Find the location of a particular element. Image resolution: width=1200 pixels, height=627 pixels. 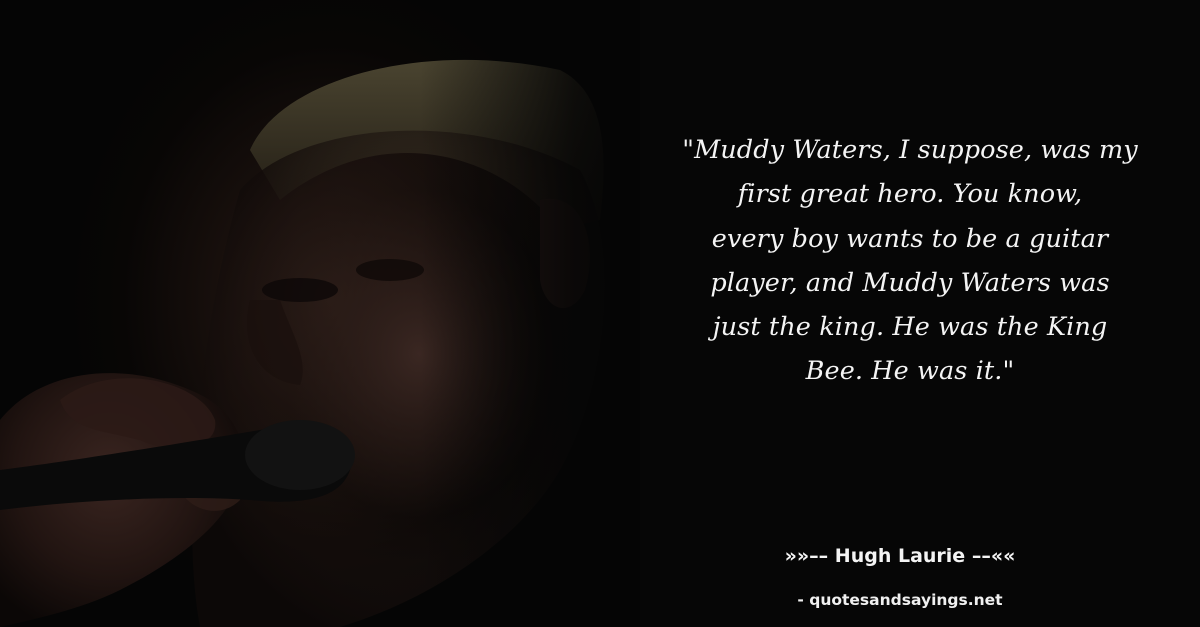

author-name: Hugh Laurie is located at coordinates (900, 556).